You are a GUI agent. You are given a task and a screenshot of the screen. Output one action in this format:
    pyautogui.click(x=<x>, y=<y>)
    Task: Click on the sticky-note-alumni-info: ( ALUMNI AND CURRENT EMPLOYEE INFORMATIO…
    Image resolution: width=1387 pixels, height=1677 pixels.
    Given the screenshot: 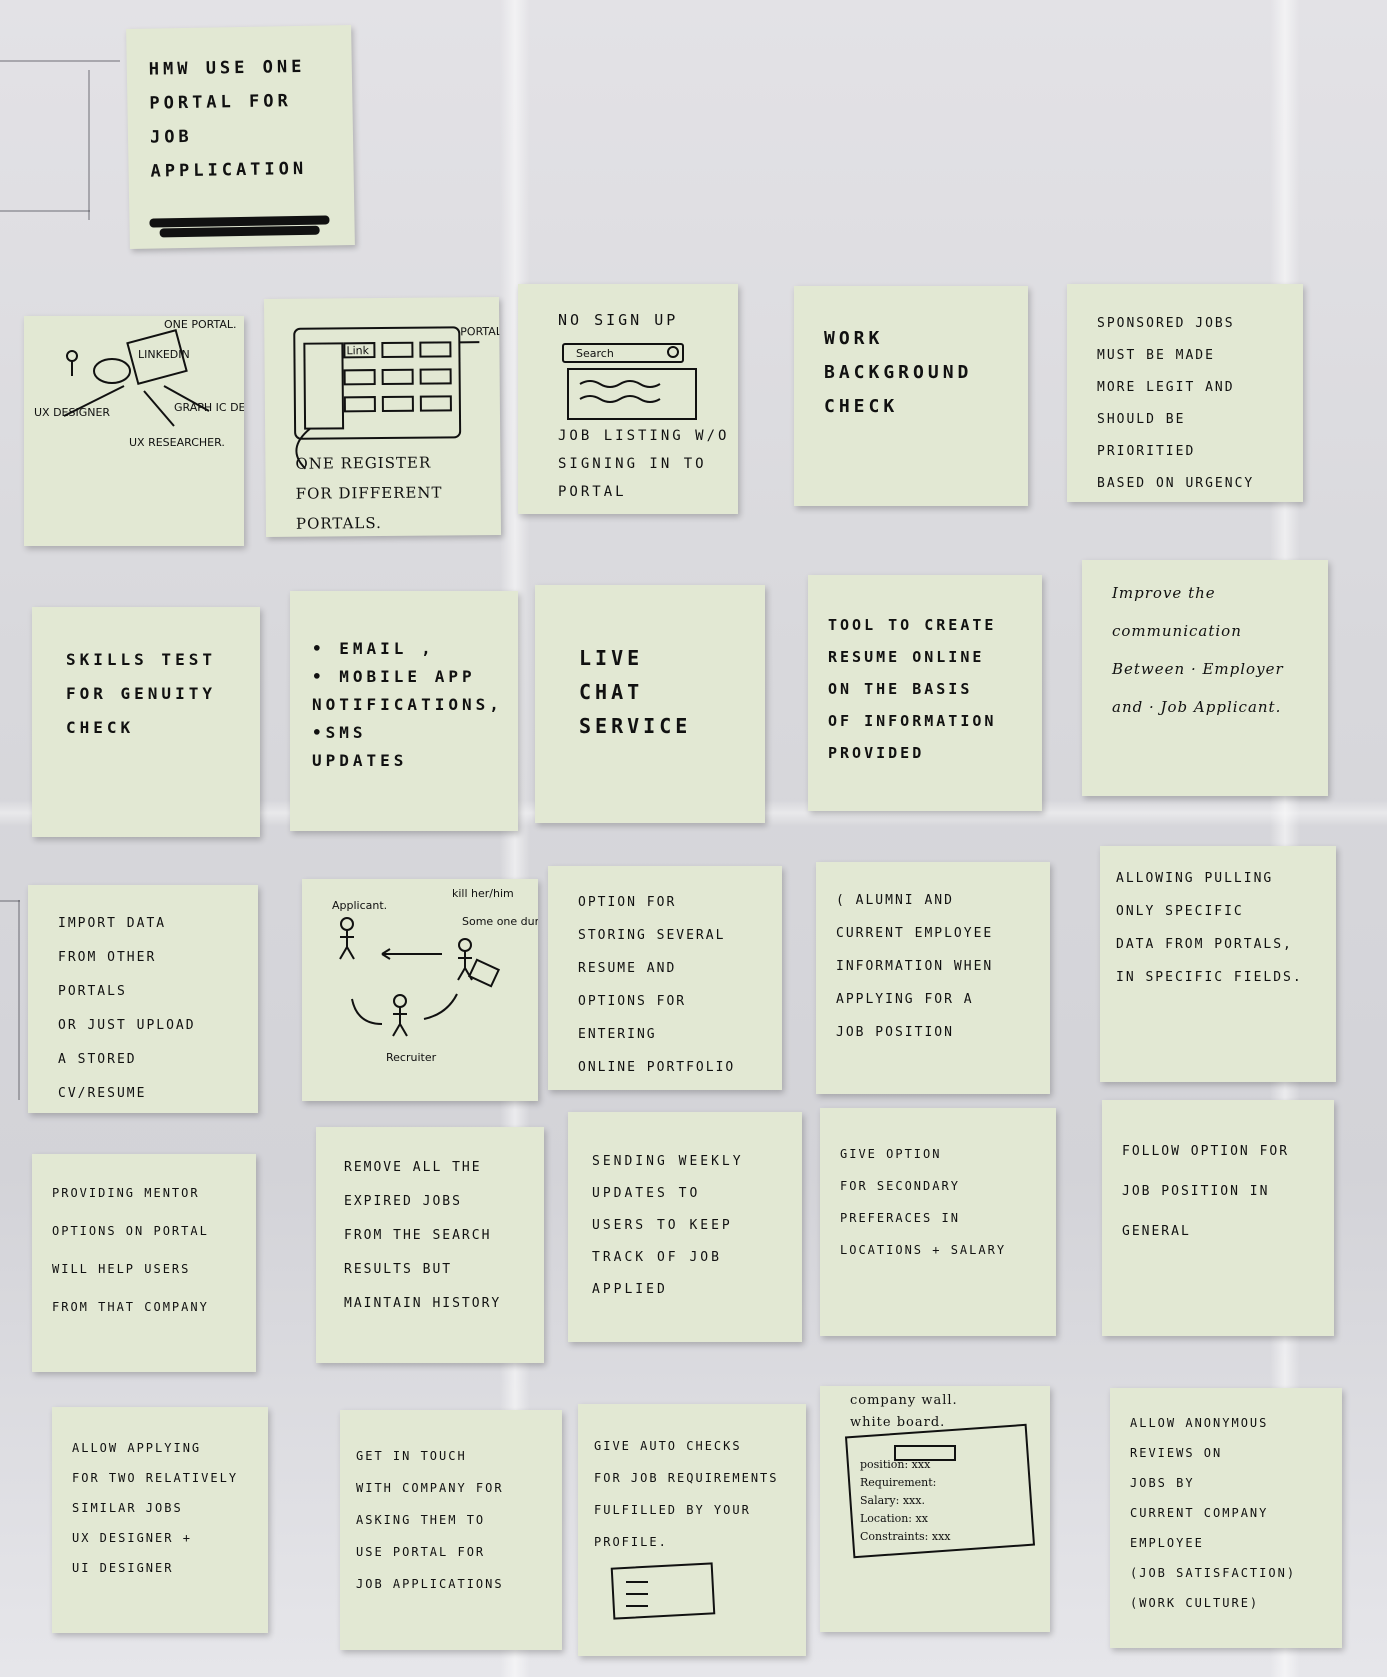 What is the action you would take?
    pyautogui.click(x=933, y=978)
    